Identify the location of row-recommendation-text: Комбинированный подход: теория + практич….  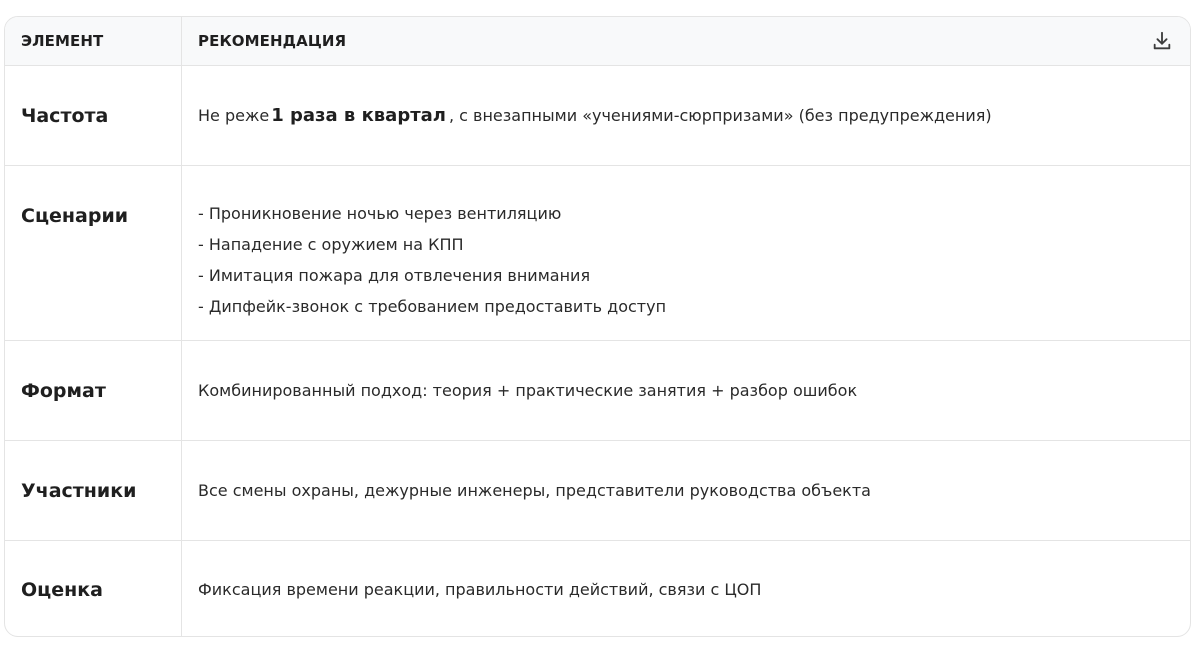
(528, 390).